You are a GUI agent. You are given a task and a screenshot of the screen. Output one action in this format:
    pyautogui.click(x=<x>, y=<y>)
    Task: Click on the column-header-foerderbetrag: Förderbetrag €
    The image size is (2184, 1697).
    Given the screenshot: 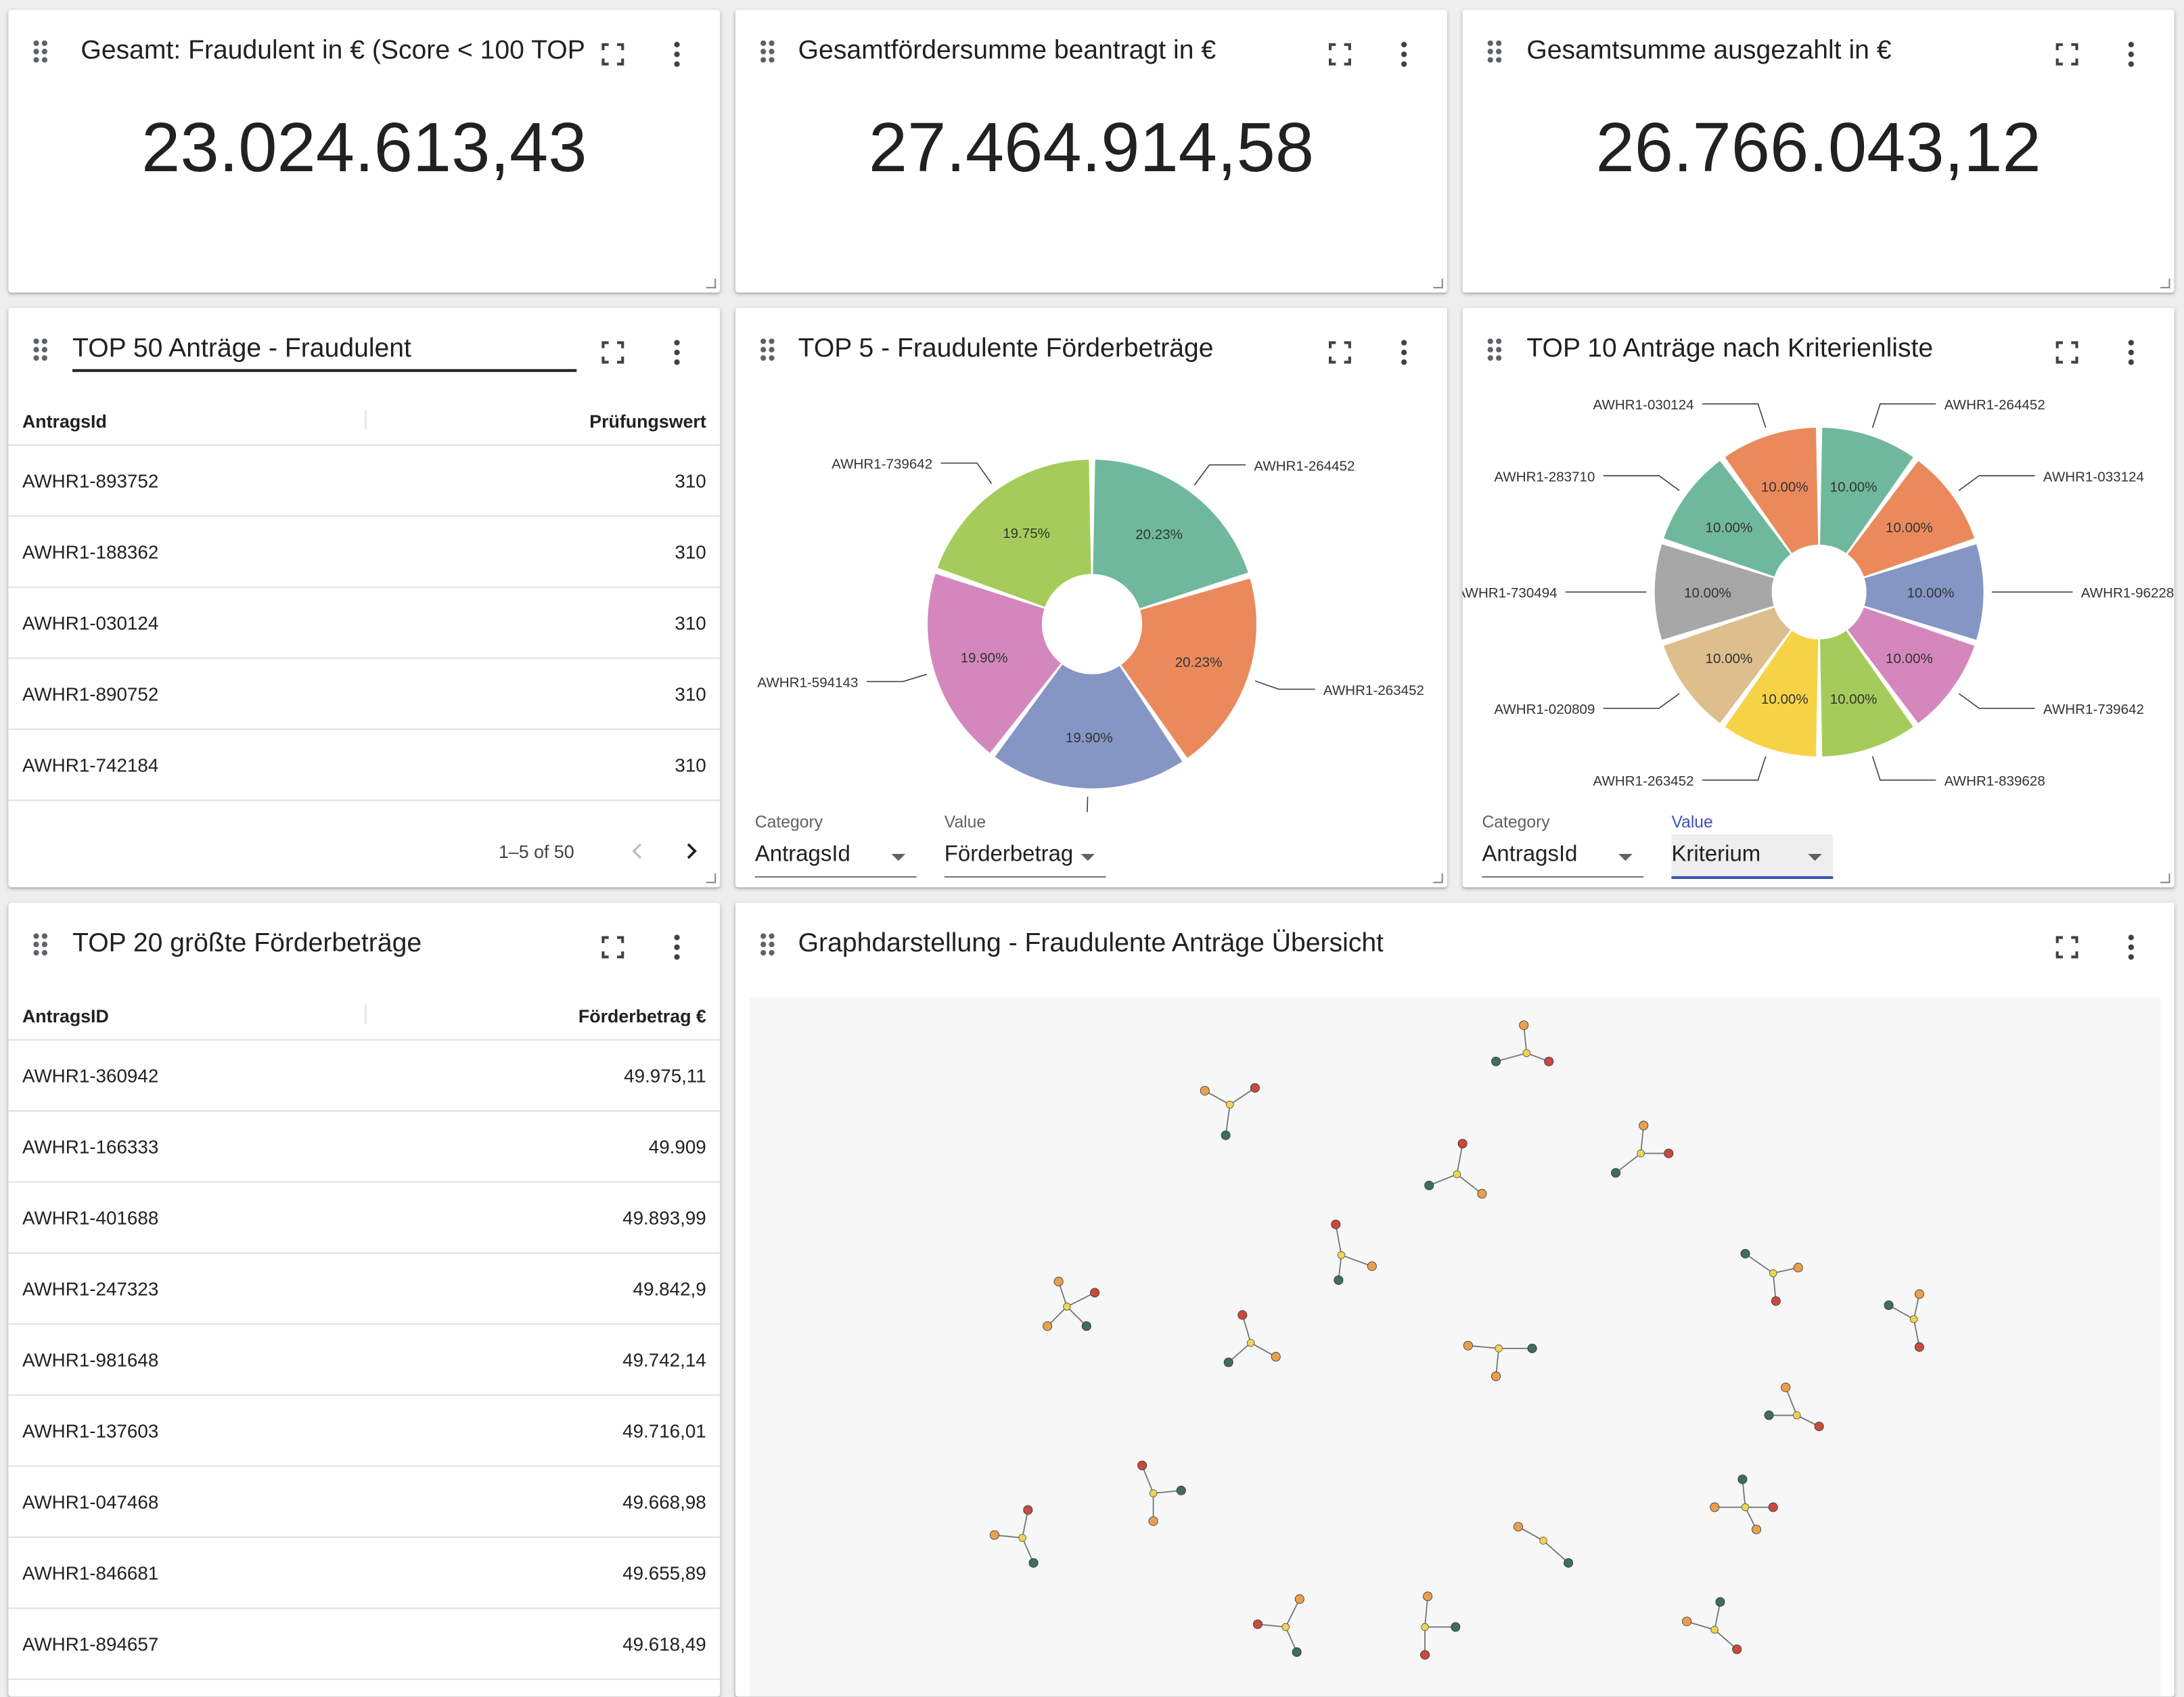 What is the action you would take?
    pyautogui.click(x=642, y=1015)
    